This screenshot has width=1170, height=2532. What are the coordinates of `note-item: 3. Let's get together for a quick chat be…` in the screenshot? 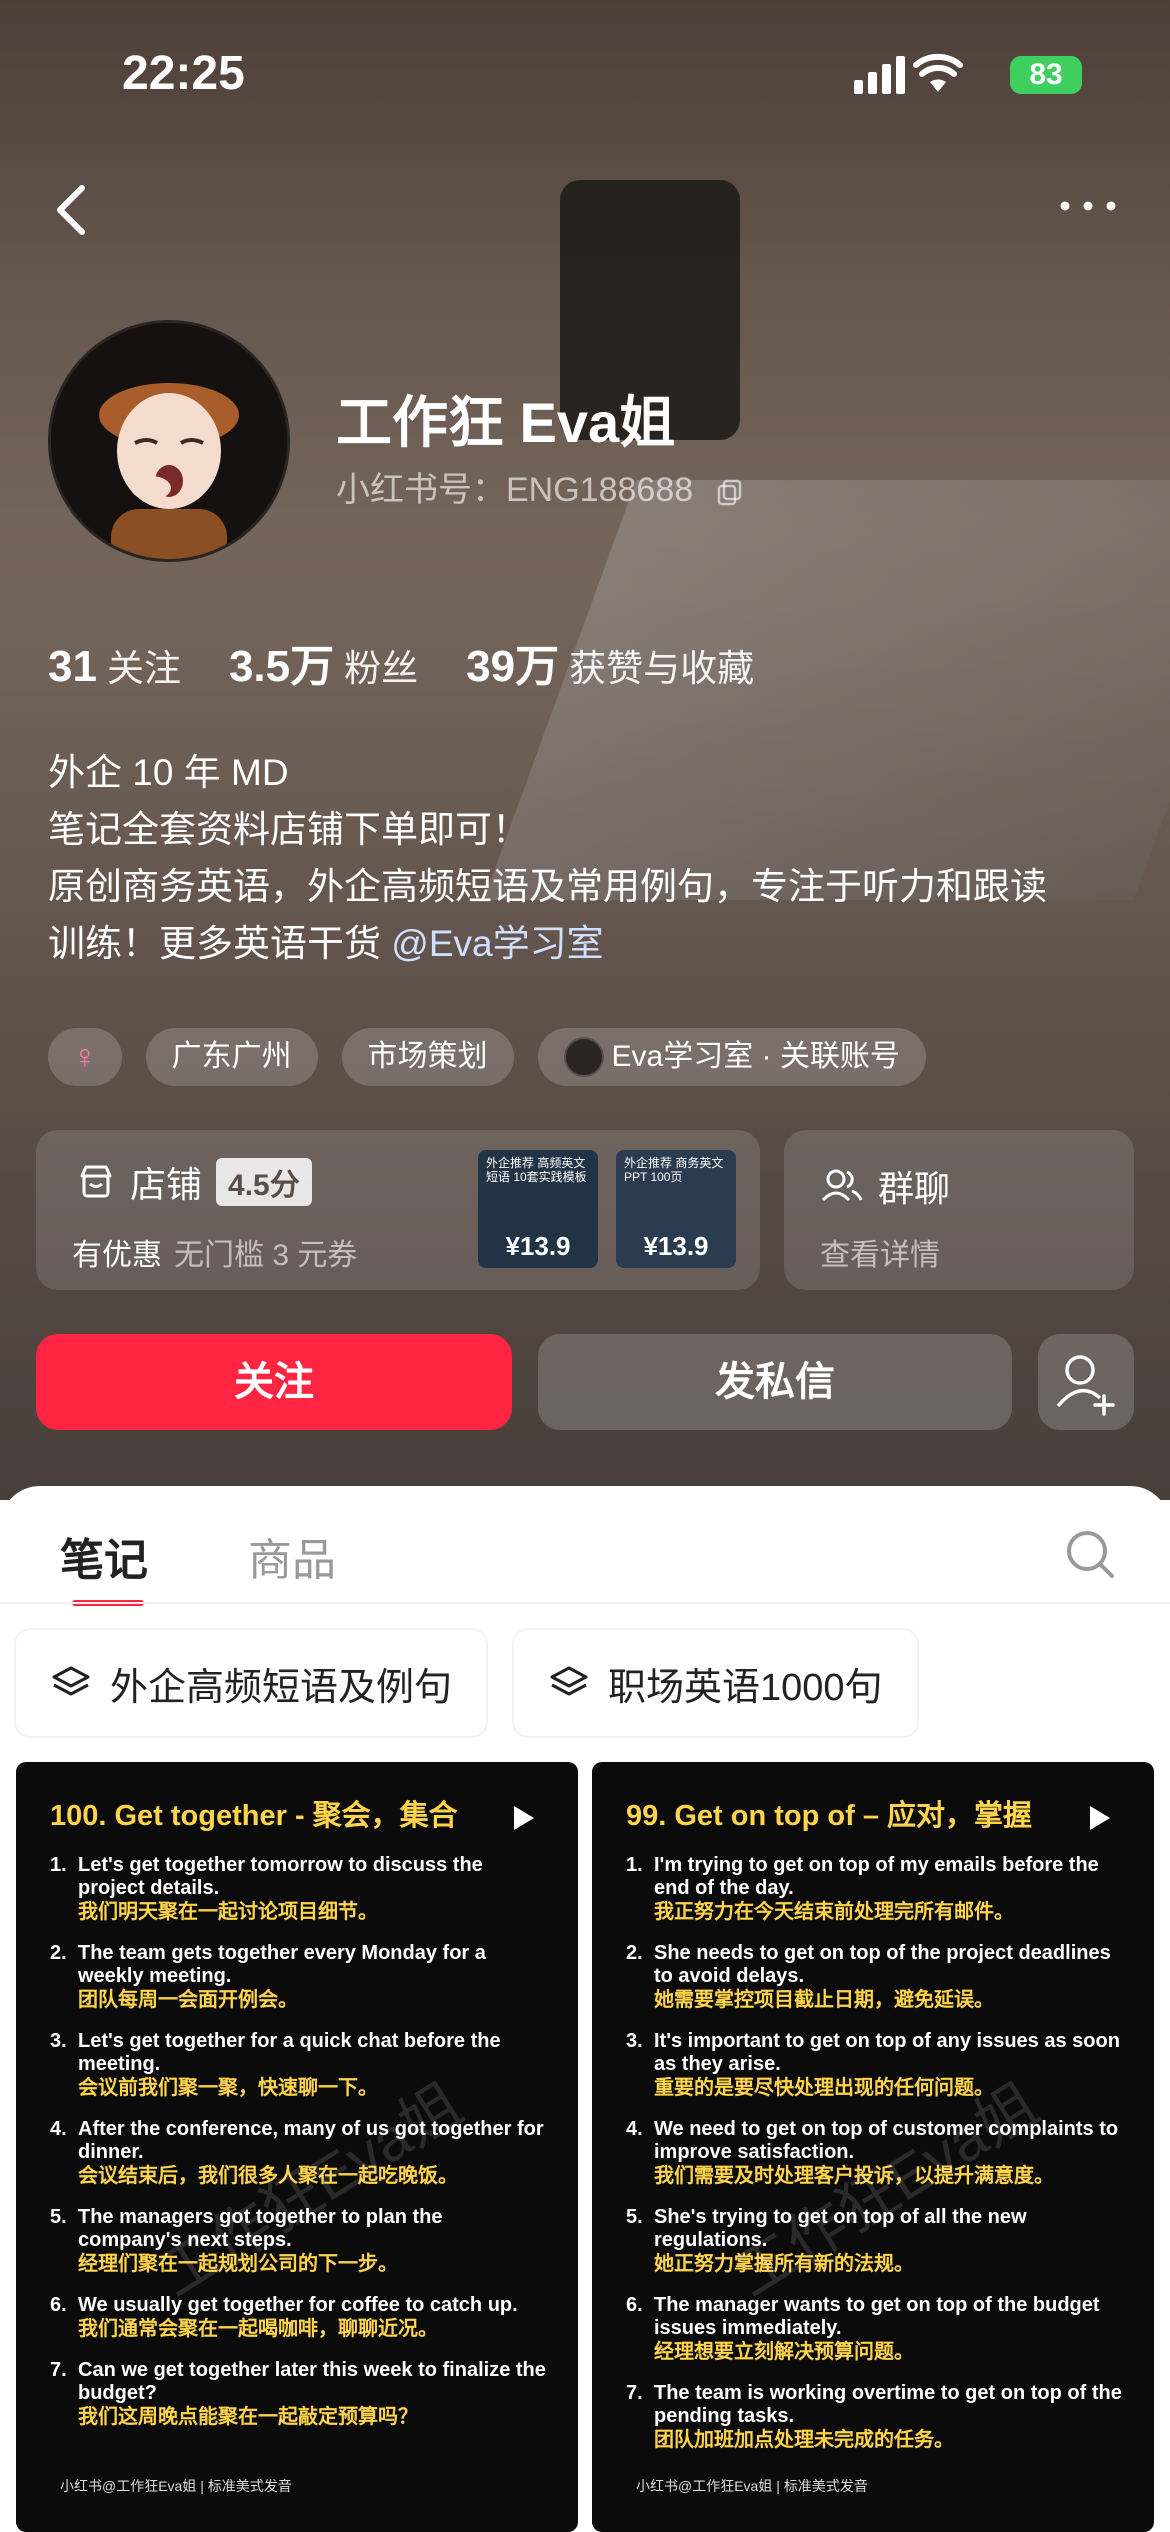 It's located at (300, 2065).